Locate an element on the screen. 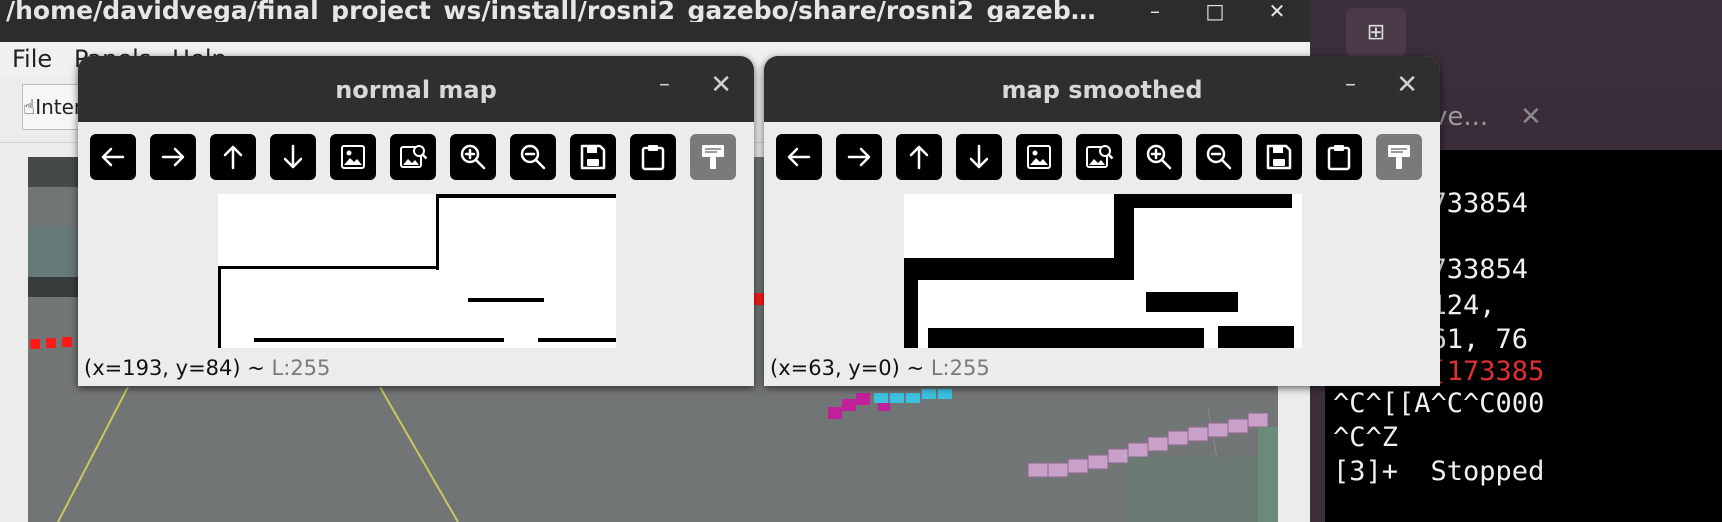  normal-map-status-level: L:255 is located at coordinates (301, 368).